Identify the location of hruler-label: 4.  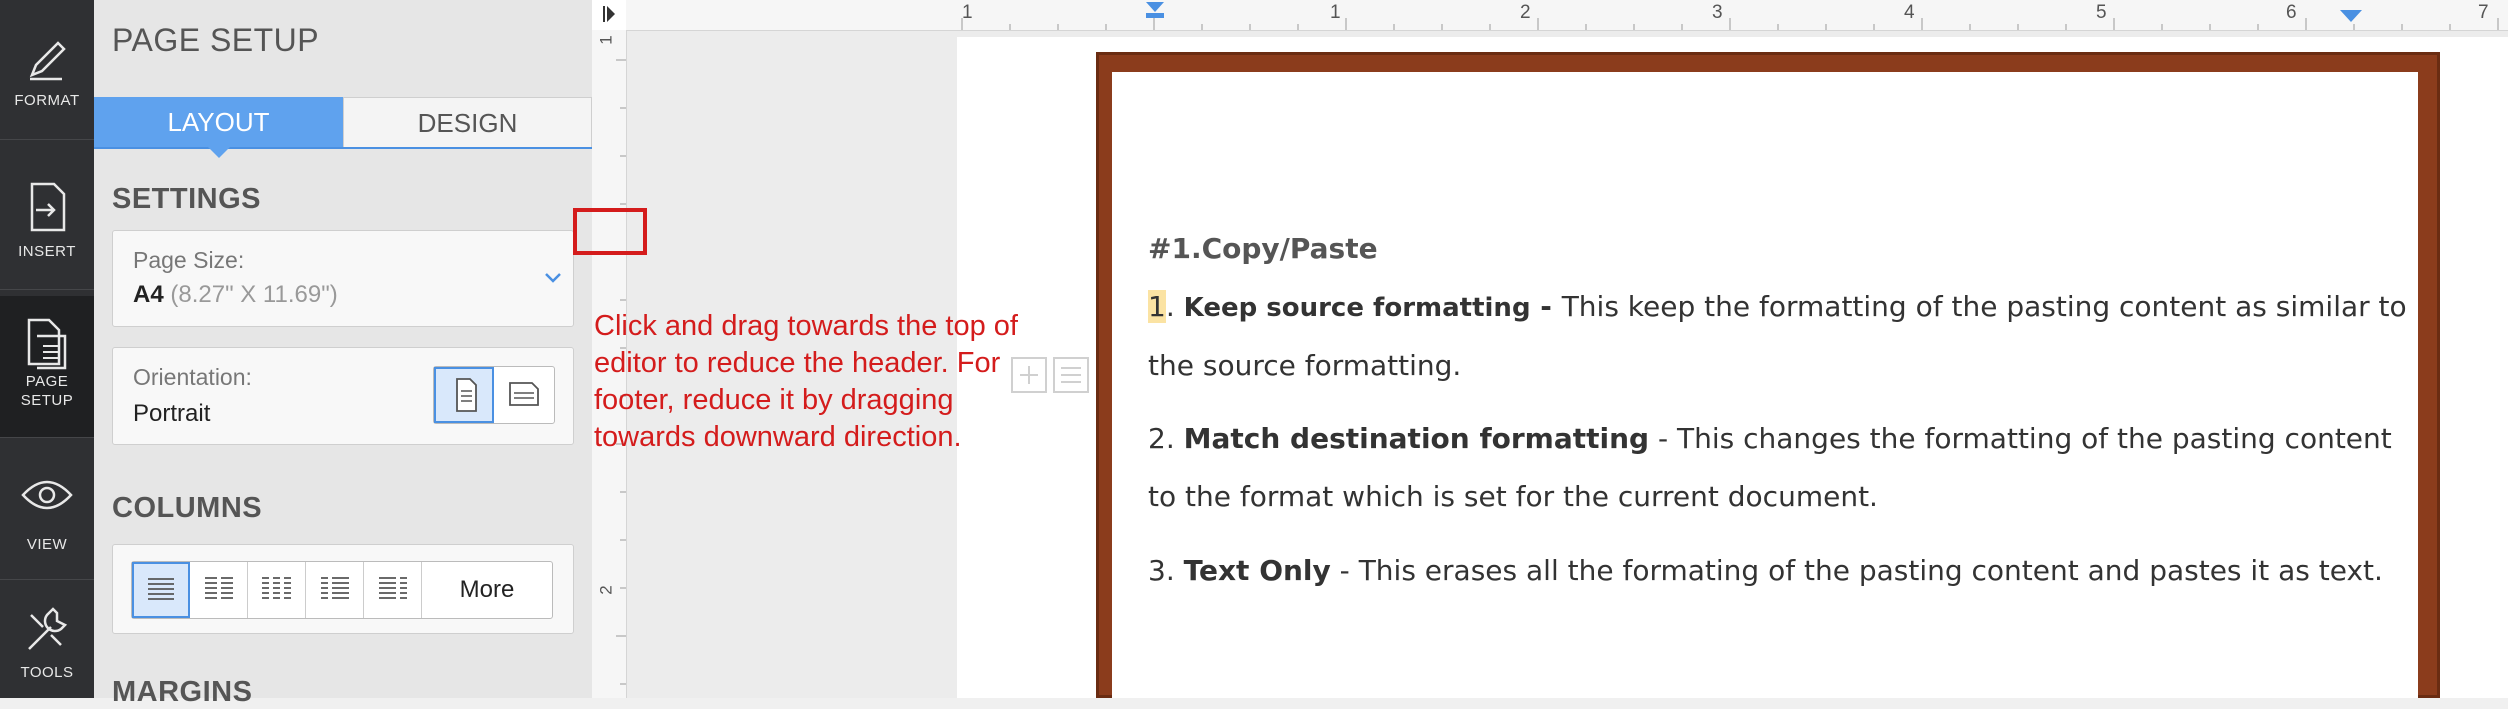
(1909, 12).